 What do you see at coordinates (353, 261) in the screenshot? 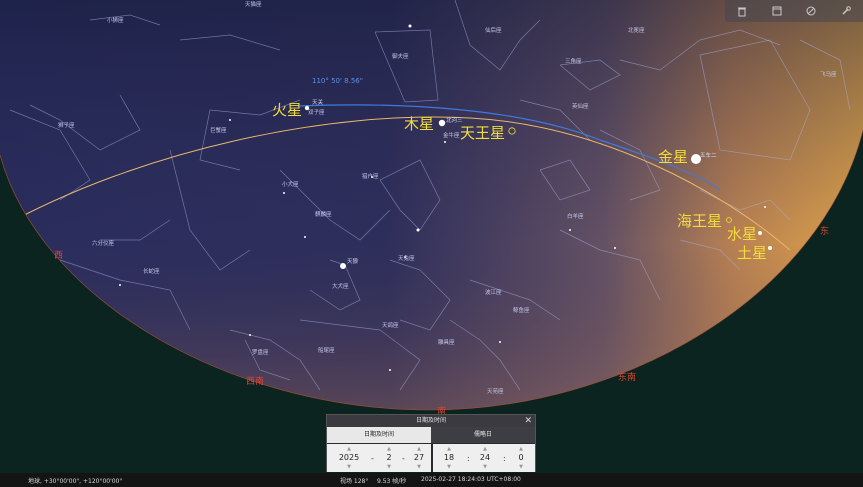
I see `star-label-tianlang: 天狼` at bounding box center [353, 261].